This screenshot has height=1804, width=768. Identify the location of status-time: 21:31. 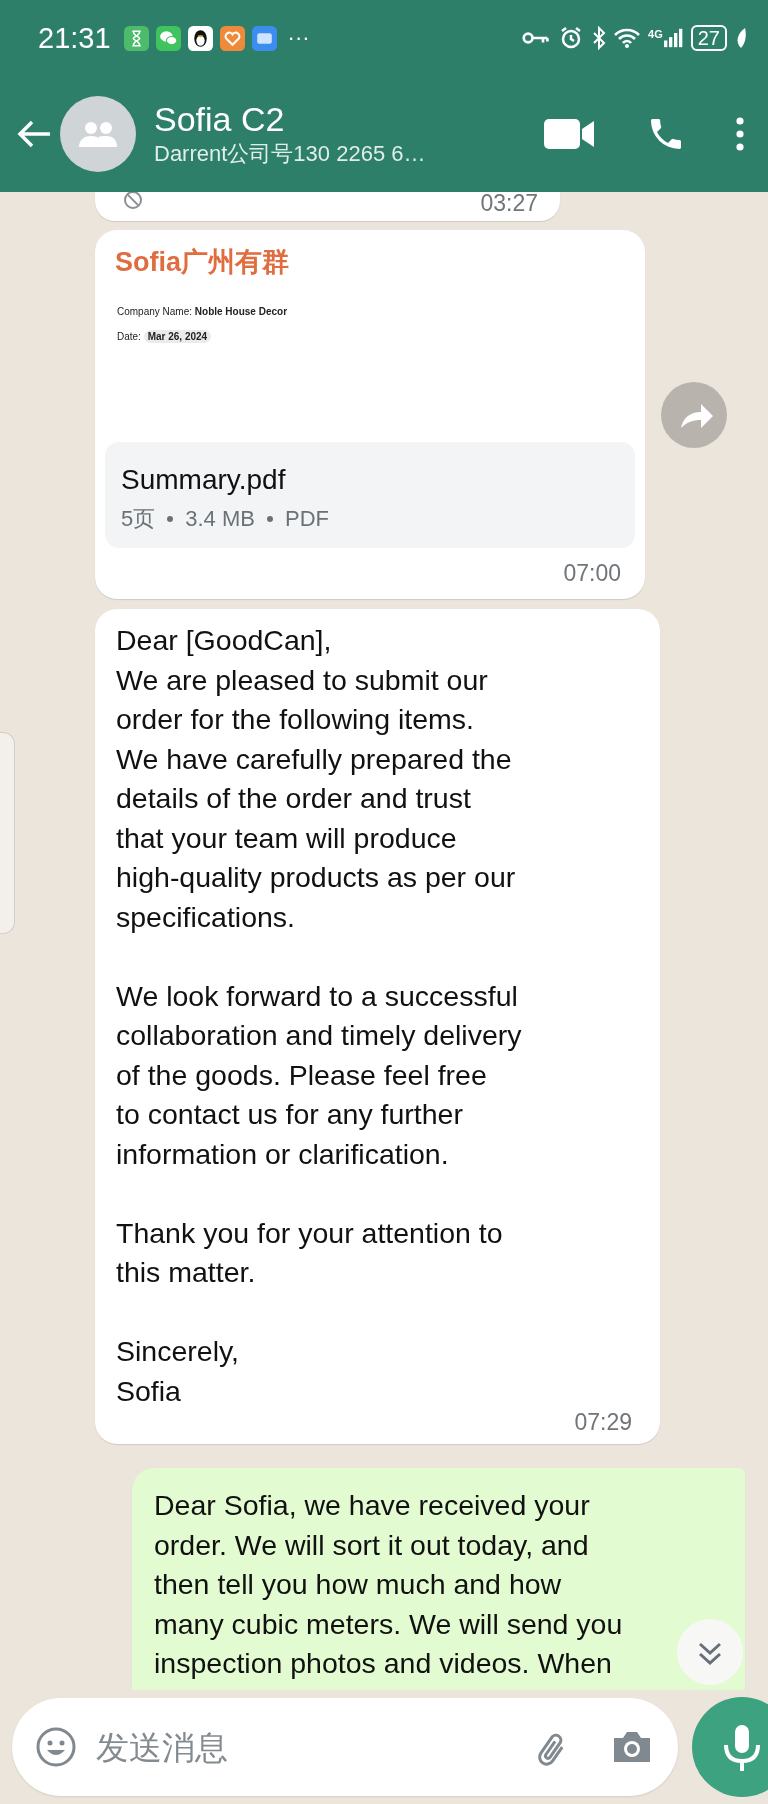
(74, 38).